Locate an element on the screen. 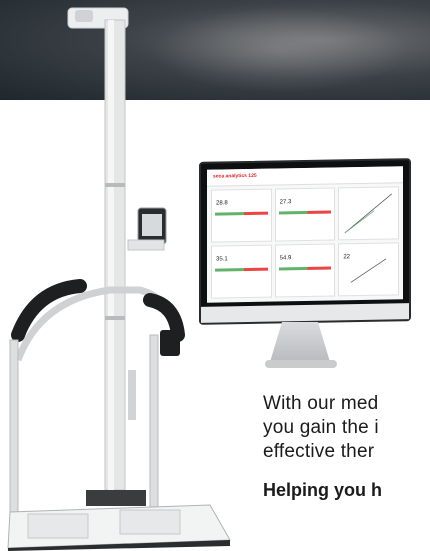  result-tile: 27.3 is located at coordinates (305, 214).